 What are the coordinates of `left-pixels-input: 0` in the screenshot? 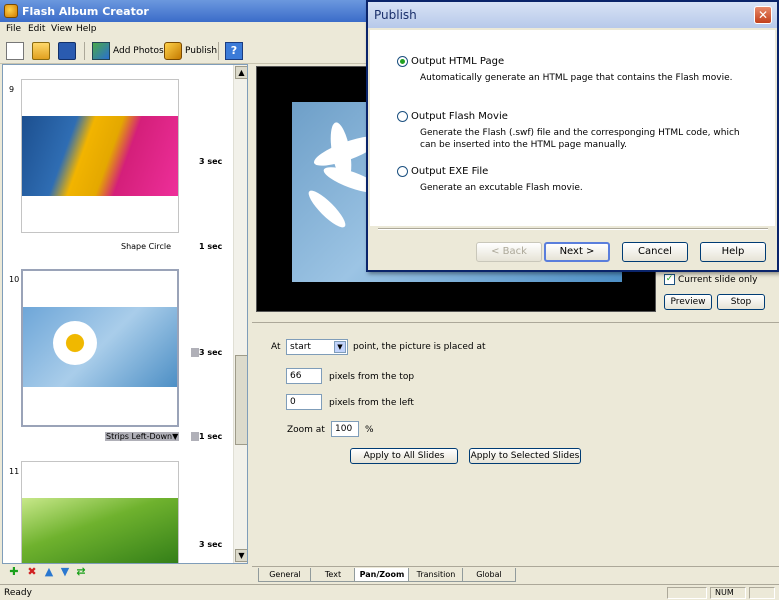 It's located at (304, 402).